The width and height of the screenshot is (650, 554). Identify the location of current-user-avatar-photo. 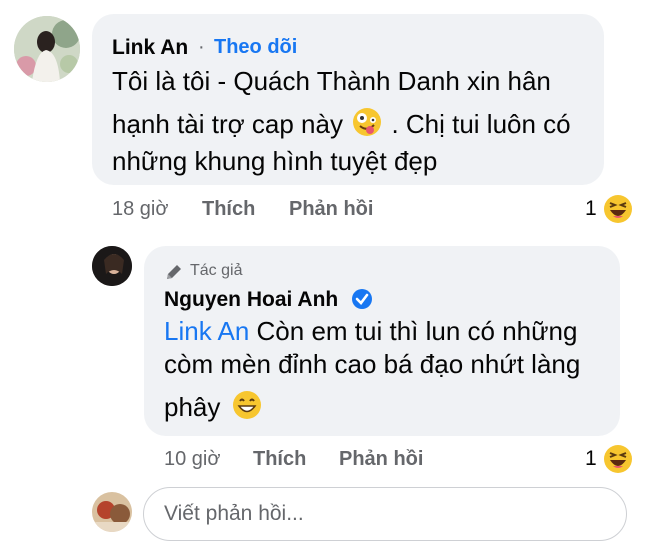
(112, 512).